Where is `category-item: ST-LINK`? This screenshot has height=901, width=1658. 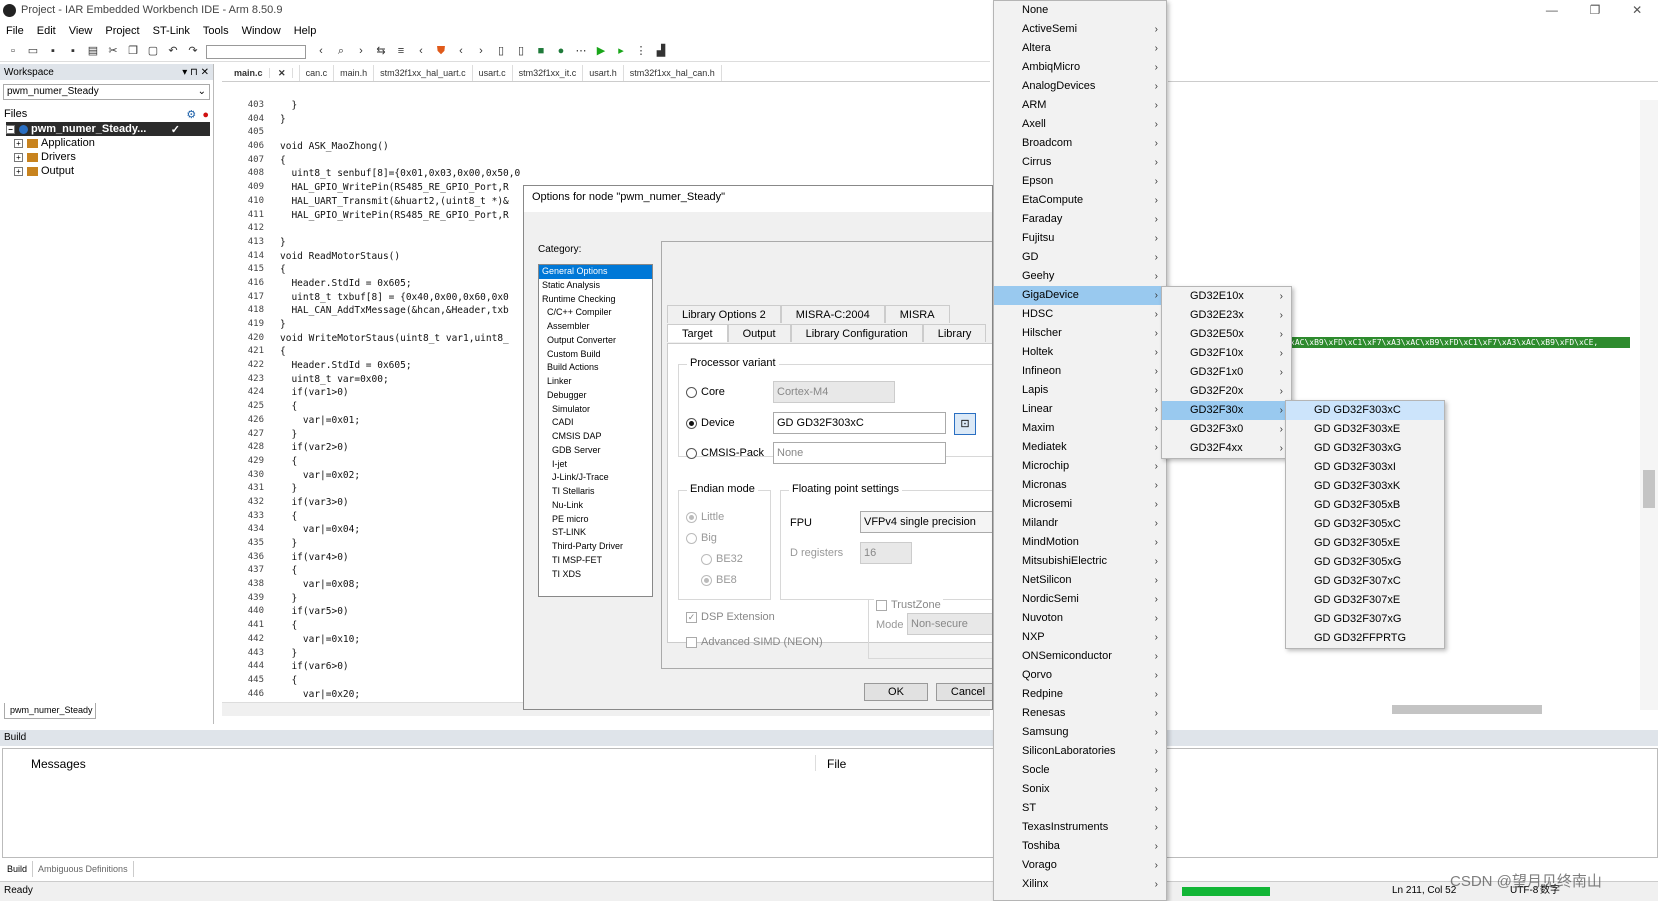 category-item: ST-LINK is located at coordinates (595, 533).